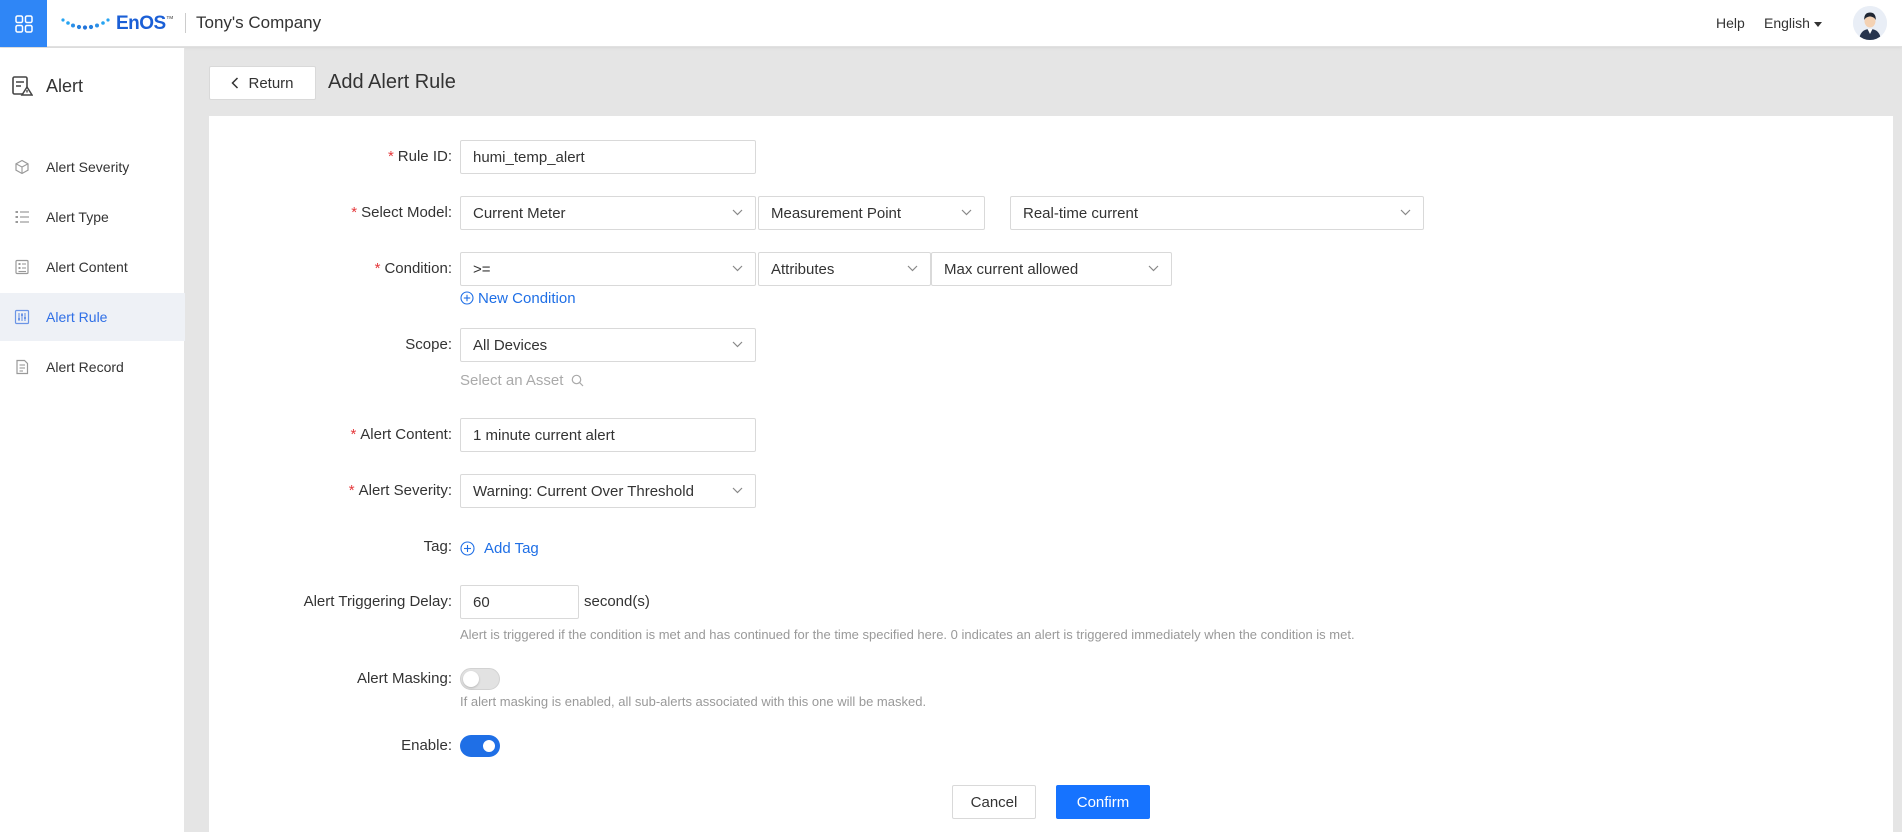 Image resolution: width=1902 pixels, height=832 pixels. Describe the element at coordinates (510, 345) in the screenshot. I see `scope-value: All Devices` at that location.